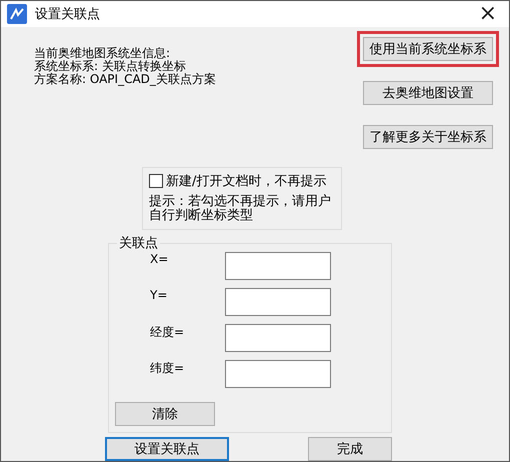 The height and width of the screenshot is (462, 510). What do you see at coordinates (167, 332) in the screenshot?
I see `field-label: 经度=` at bounding box center [167, 332].